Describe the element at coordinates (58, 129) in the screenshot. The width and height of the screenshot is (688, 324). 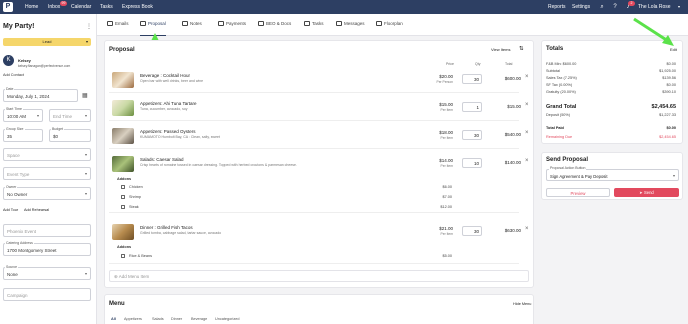
I see `budget-label: Budget` at that location.